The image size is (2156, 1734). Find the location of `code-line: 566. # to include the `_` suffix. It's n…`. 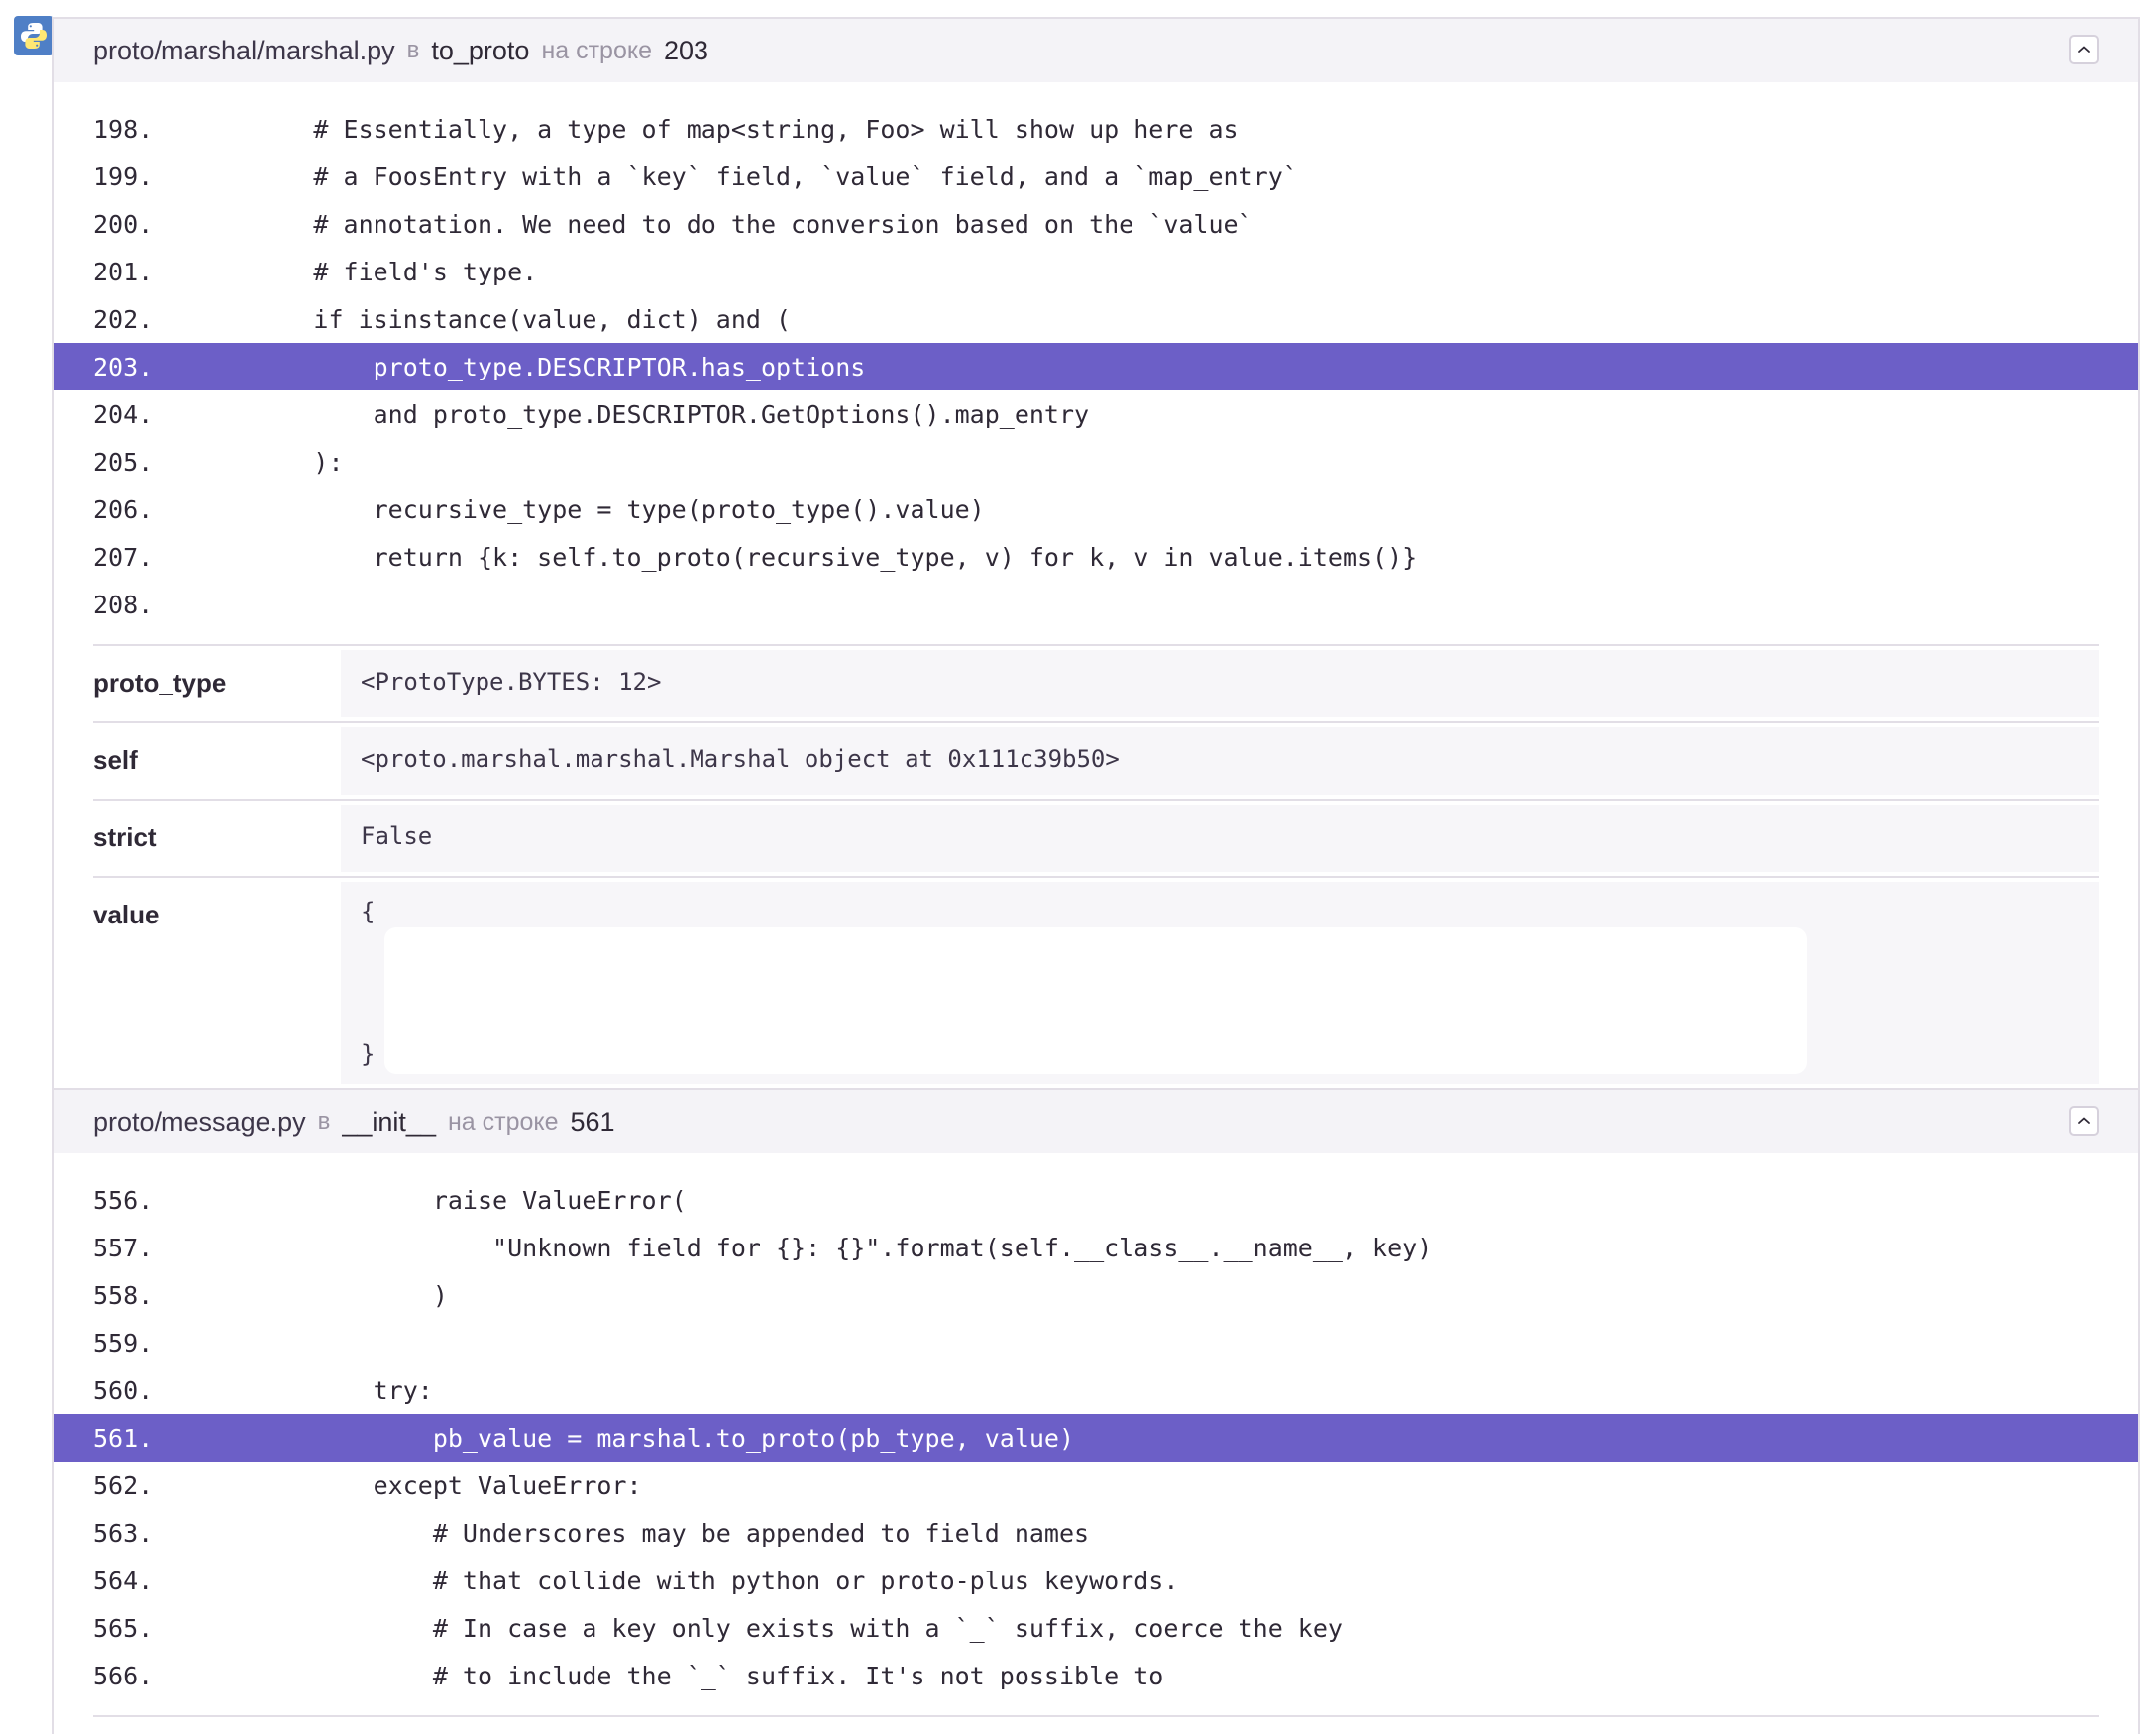

code-line: 566. # to include the `_` suffix. It's n… is located at coordinates (1096, 1675).